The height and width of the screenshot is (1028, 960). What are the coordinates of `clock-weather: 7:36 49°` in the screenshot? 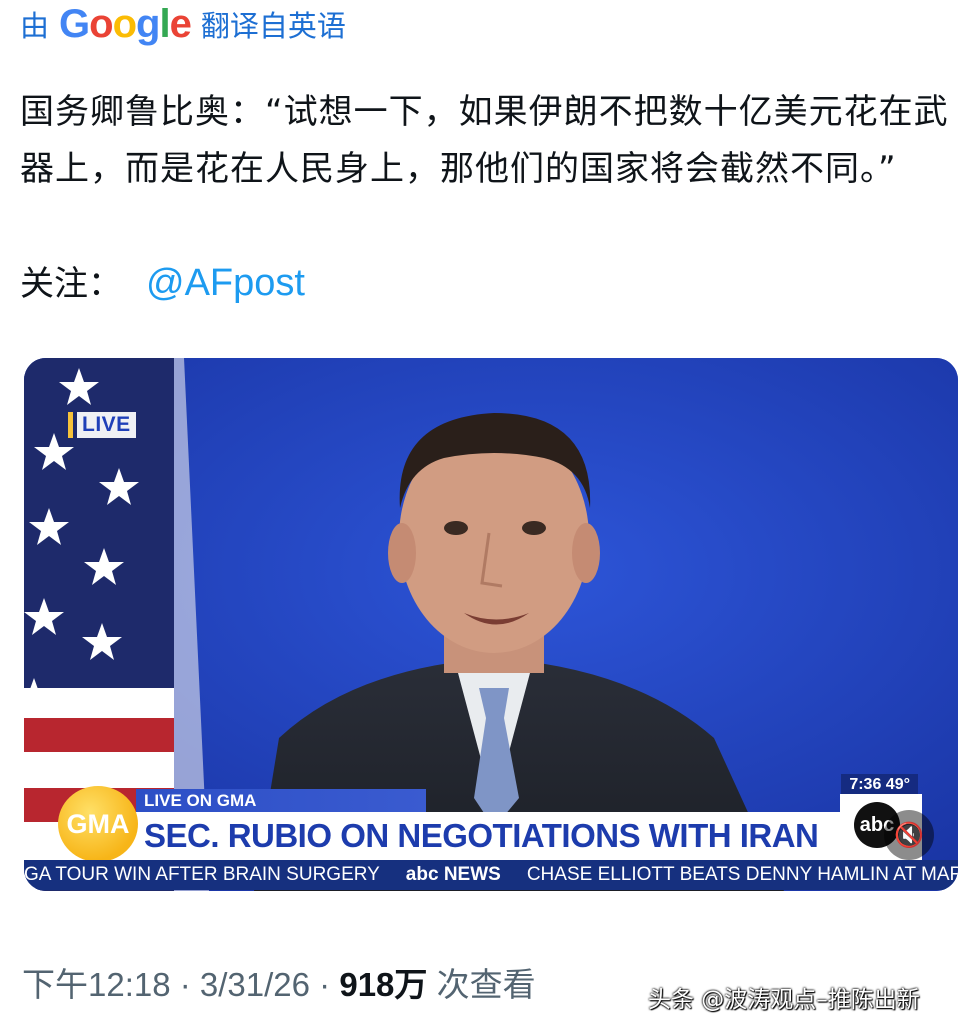 It's located at (879, 785).